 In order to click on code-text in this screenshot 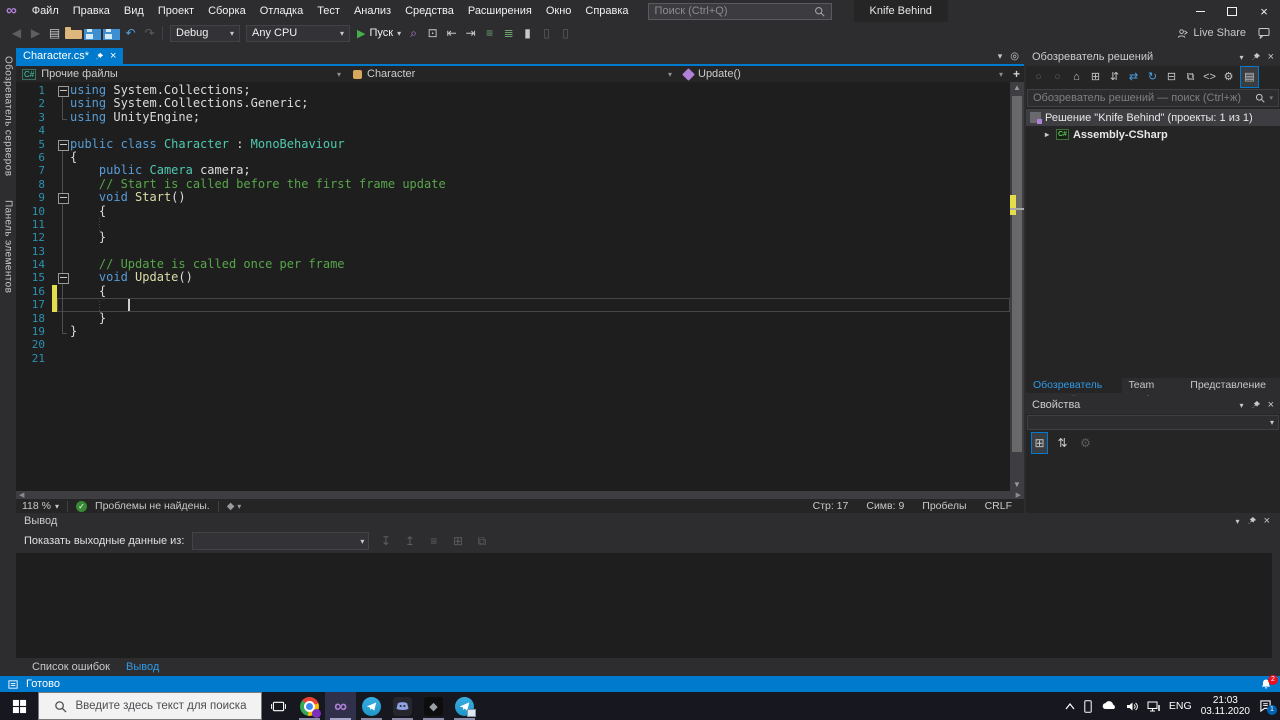, I will do `click(540, 305)`.